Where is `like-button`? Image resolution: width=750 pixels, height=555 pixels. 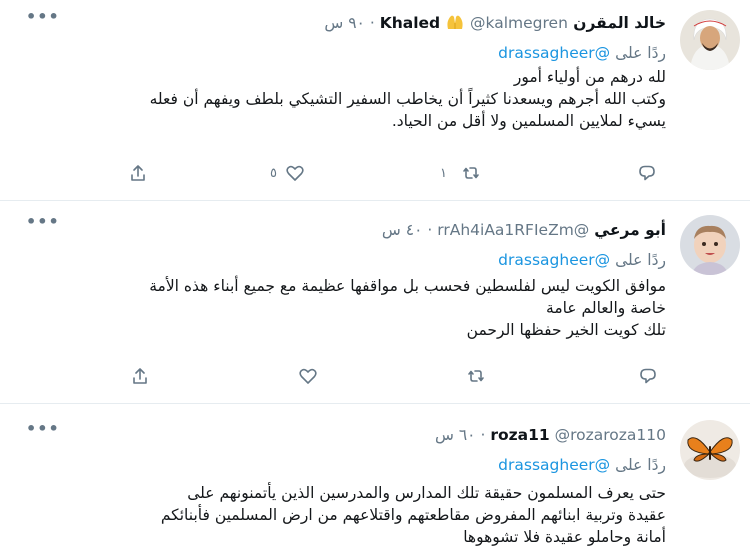
like-button is located at coordinates (308, 376).